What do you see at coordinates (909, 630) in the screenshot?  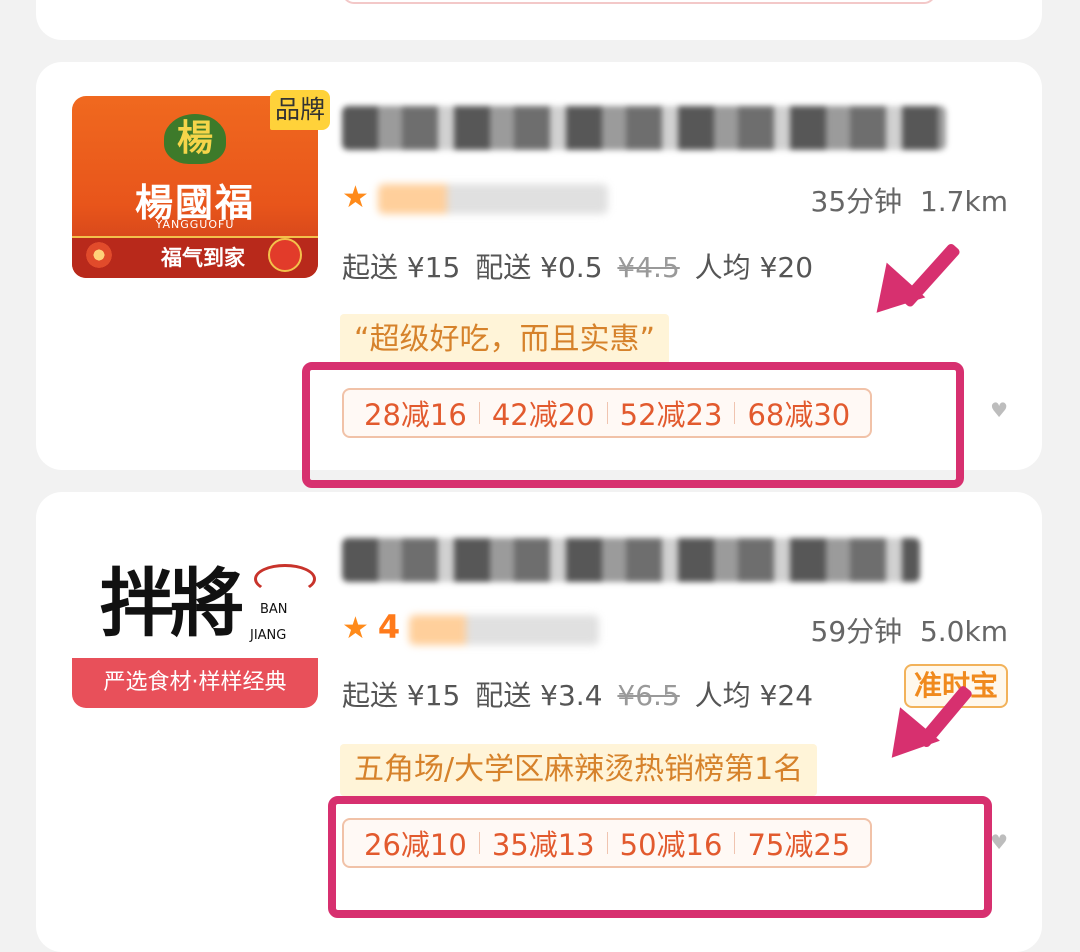 I see `delivery-meta: 59分钟 5.0km` at bounding box center [909, 630].